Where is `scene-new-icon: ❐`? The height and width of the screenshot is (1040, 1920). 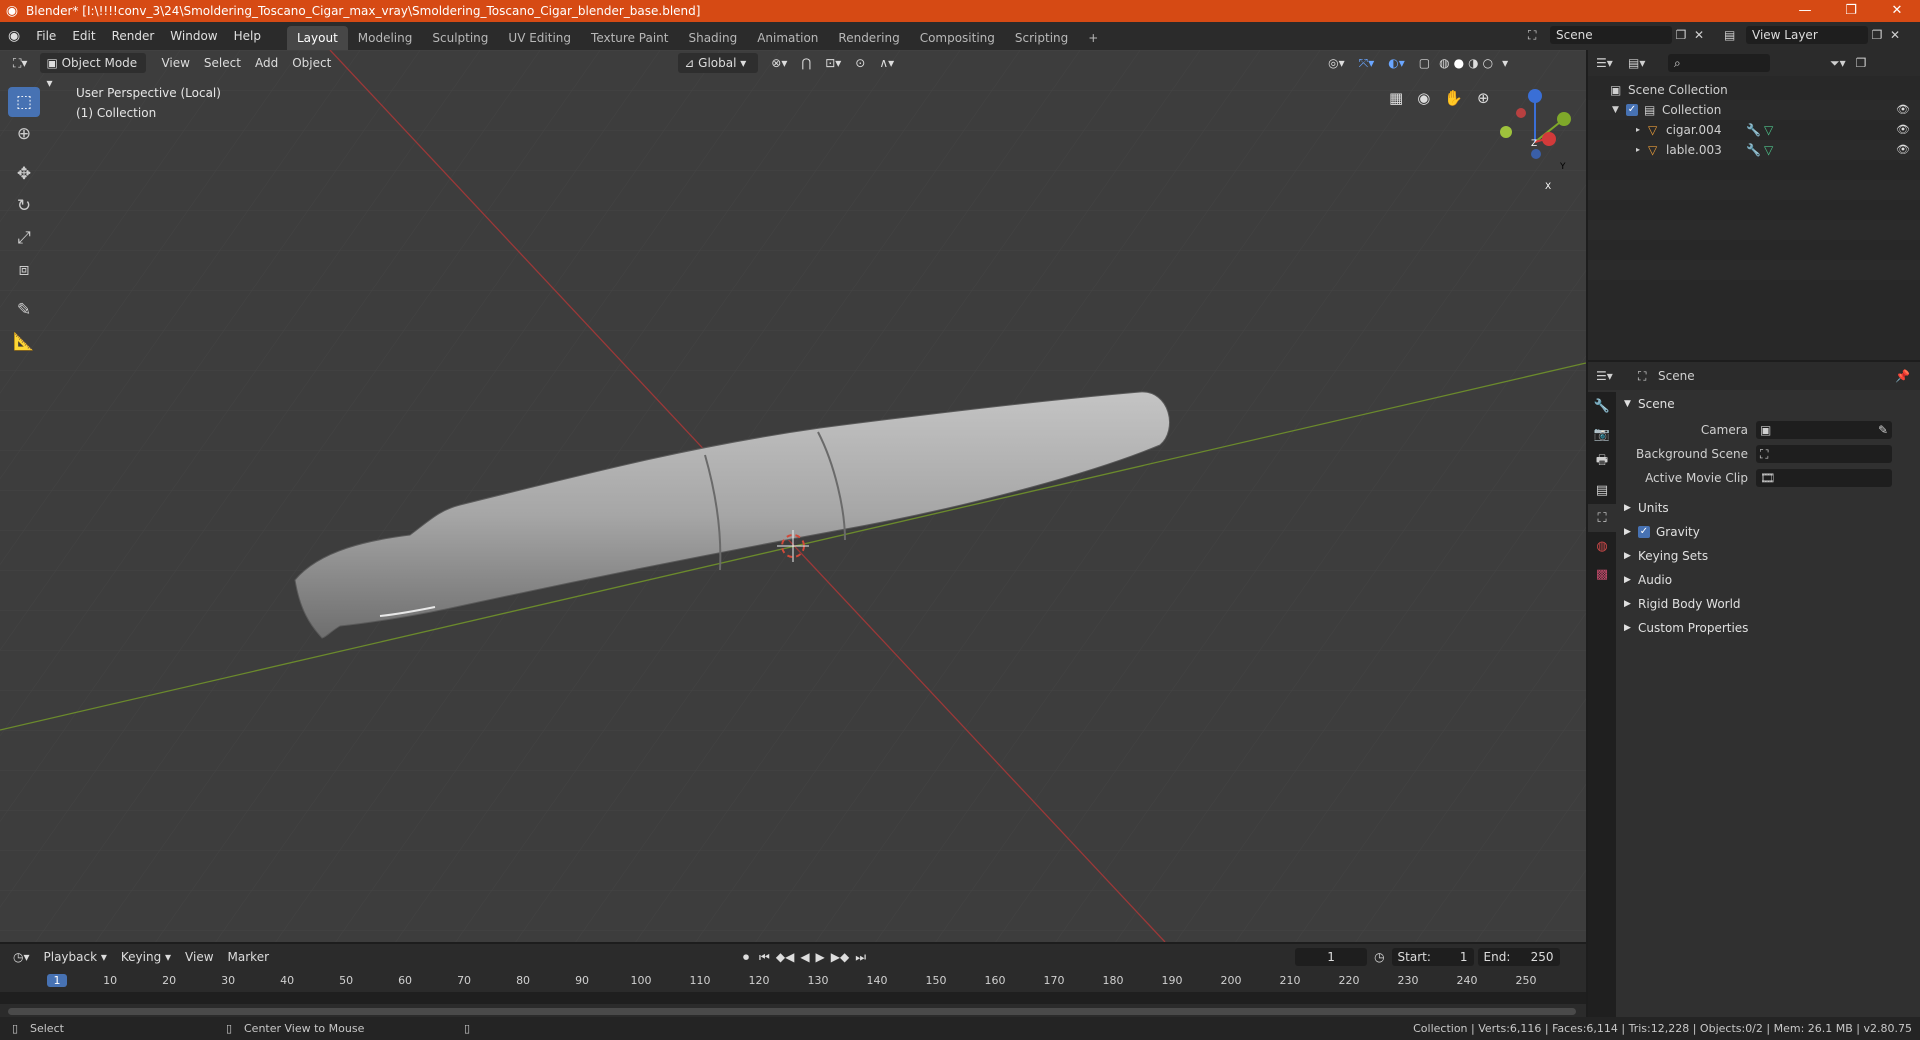 scene-new-icon: ❐ is located at coordinates (1681, 35).